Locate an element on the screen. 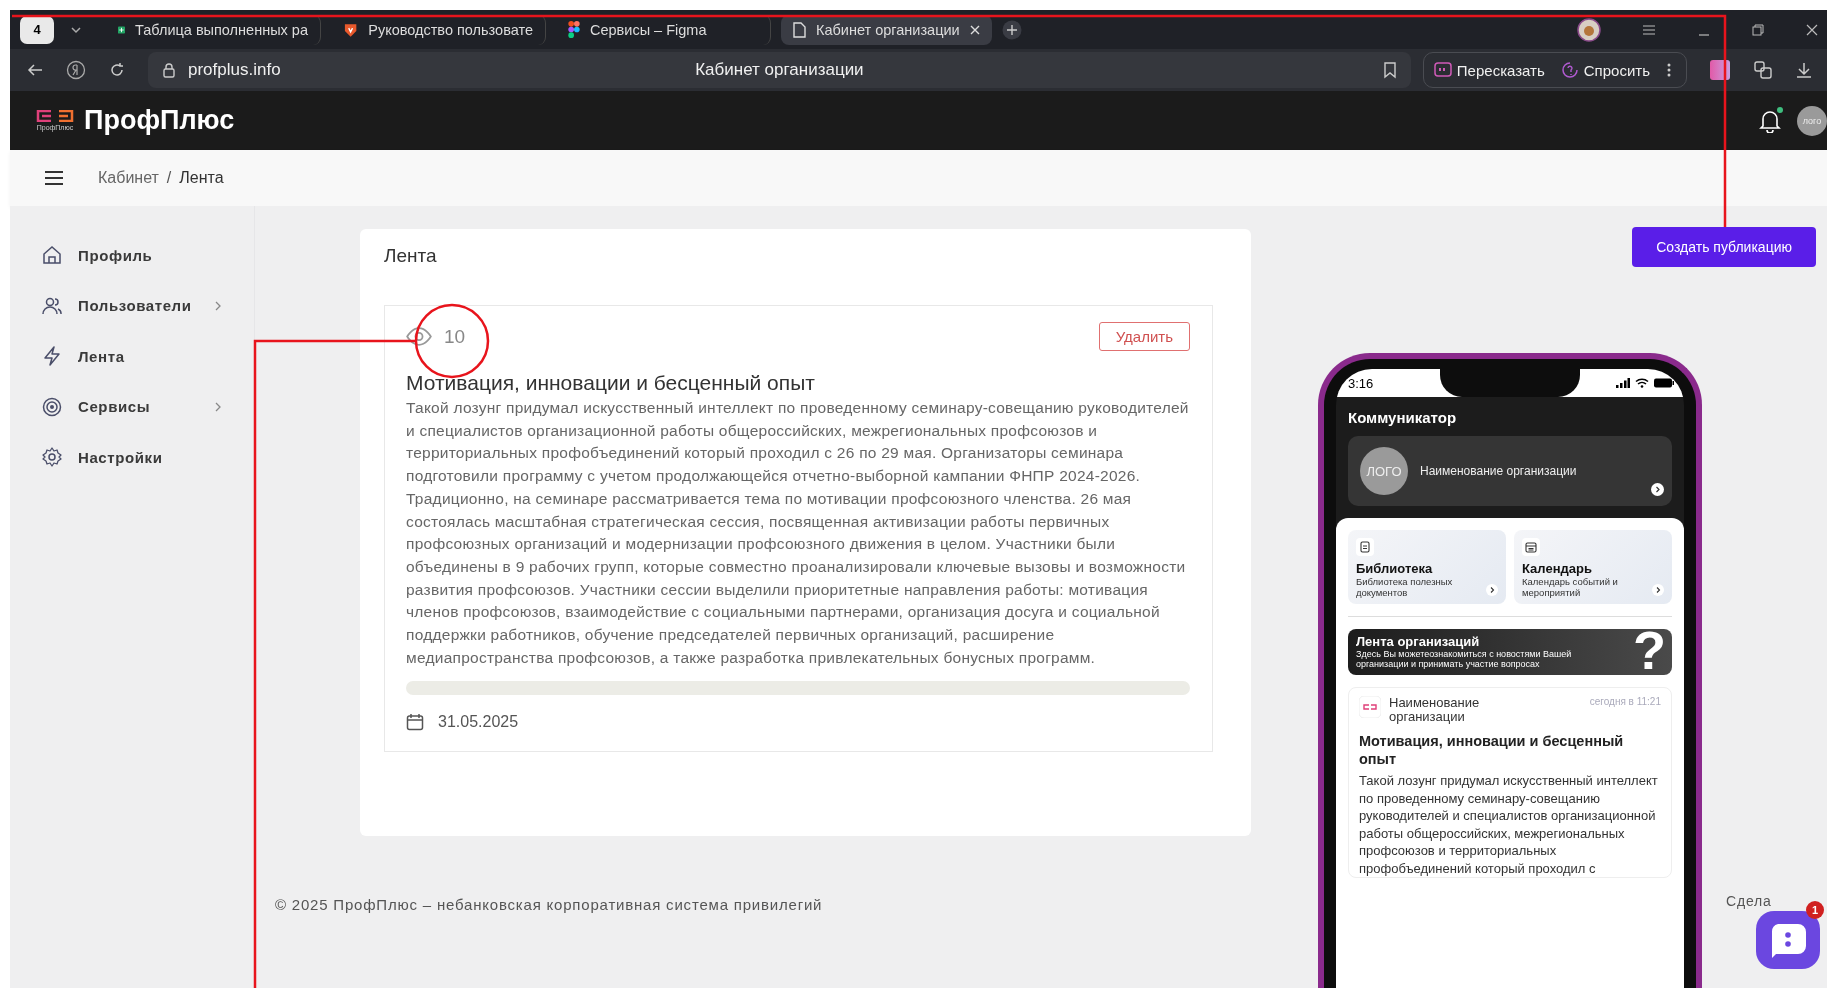 Image resolution: width=1827 pixels, height=988 pixels. reload-icon is located at coordinates (117, 70).